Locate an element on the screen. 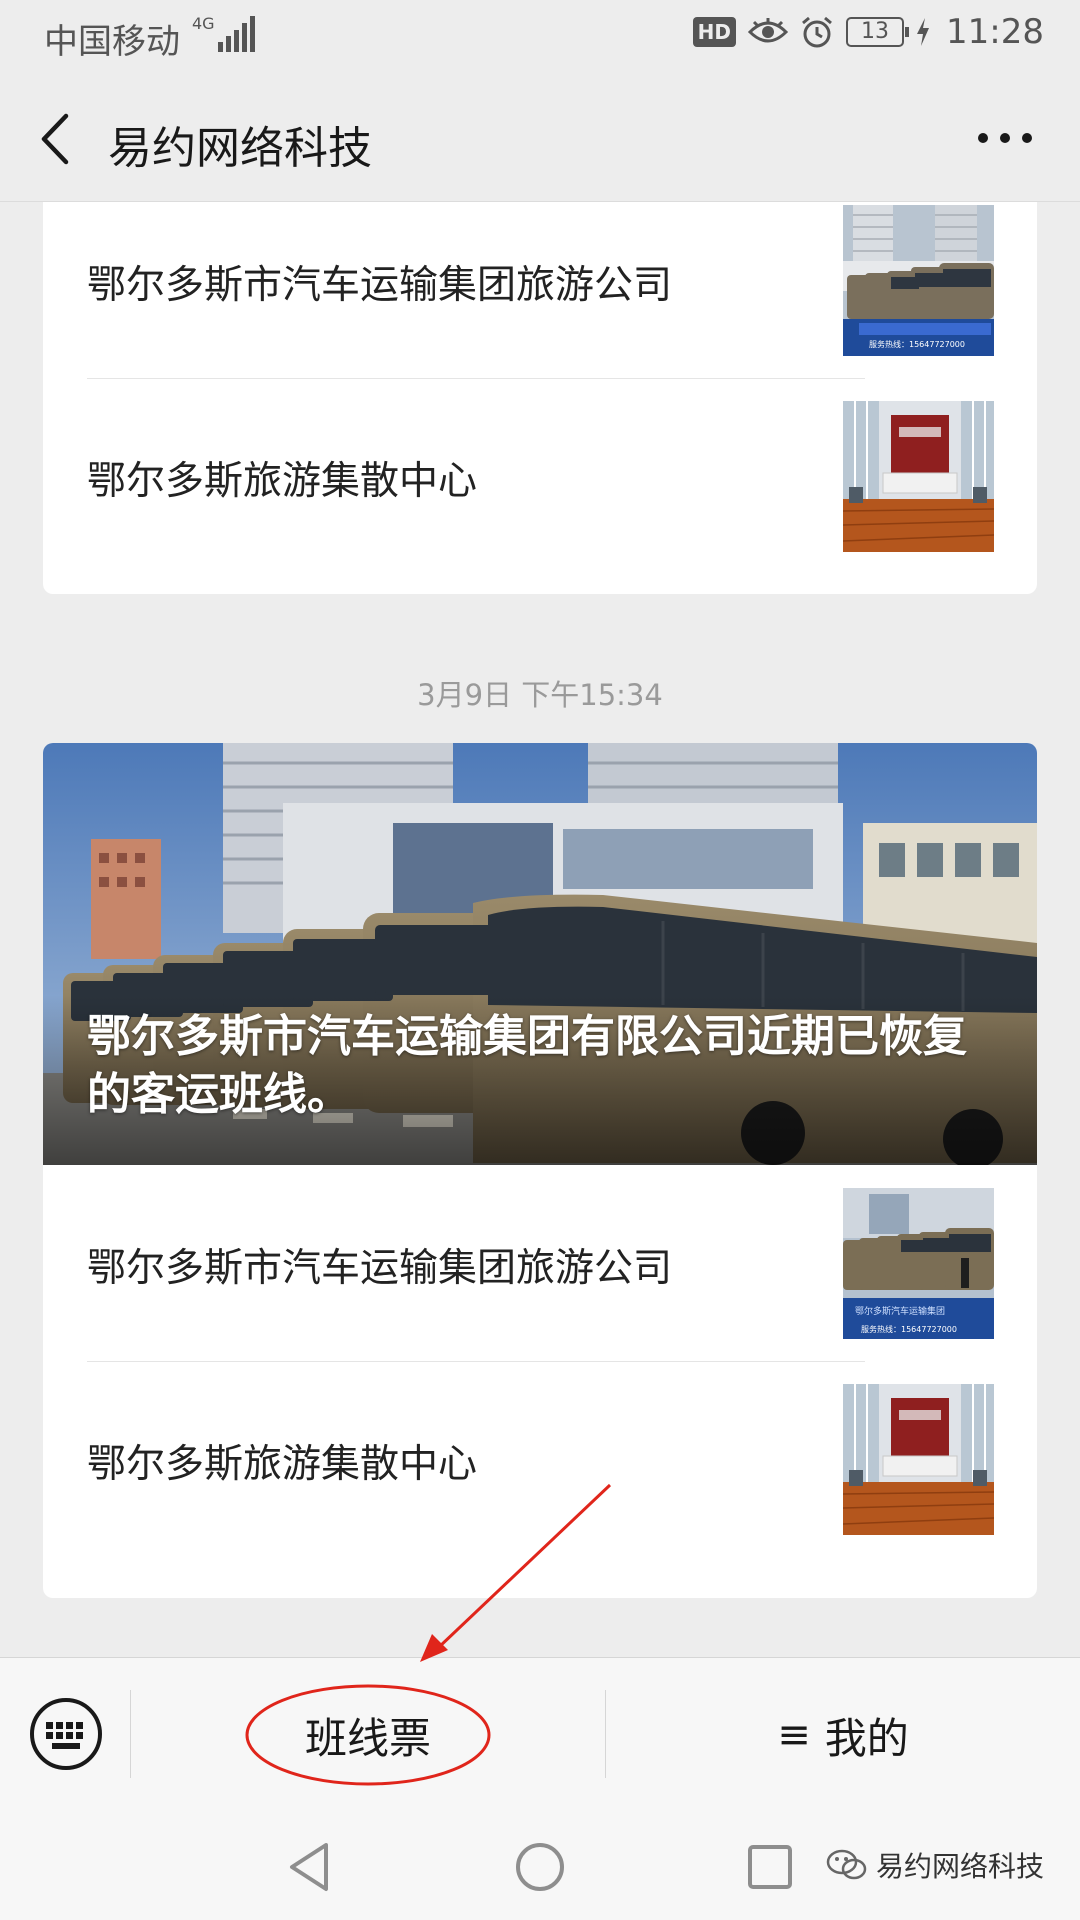 Image resolution: width=1080 pixels, height=1920 pixels. battery-icon: 13 is located at coordinates (878, 32).